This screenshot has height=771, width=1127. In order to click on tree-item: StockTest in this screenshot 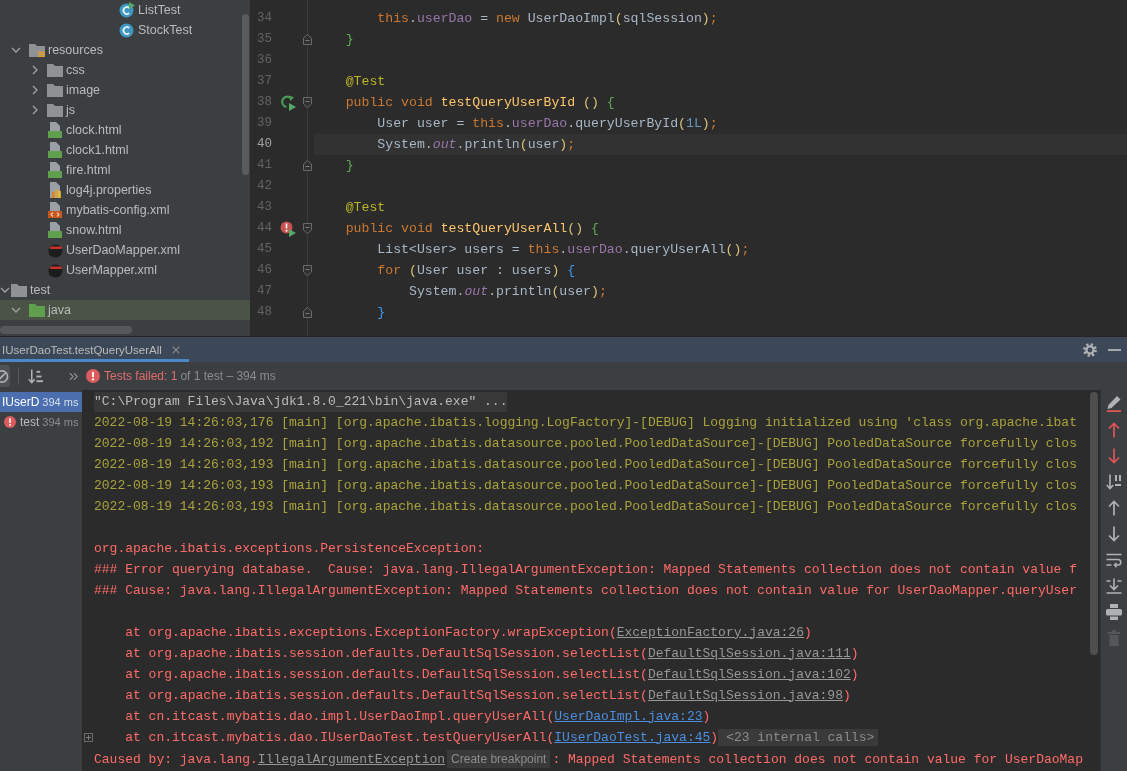, I will do `click(157, 30)`.